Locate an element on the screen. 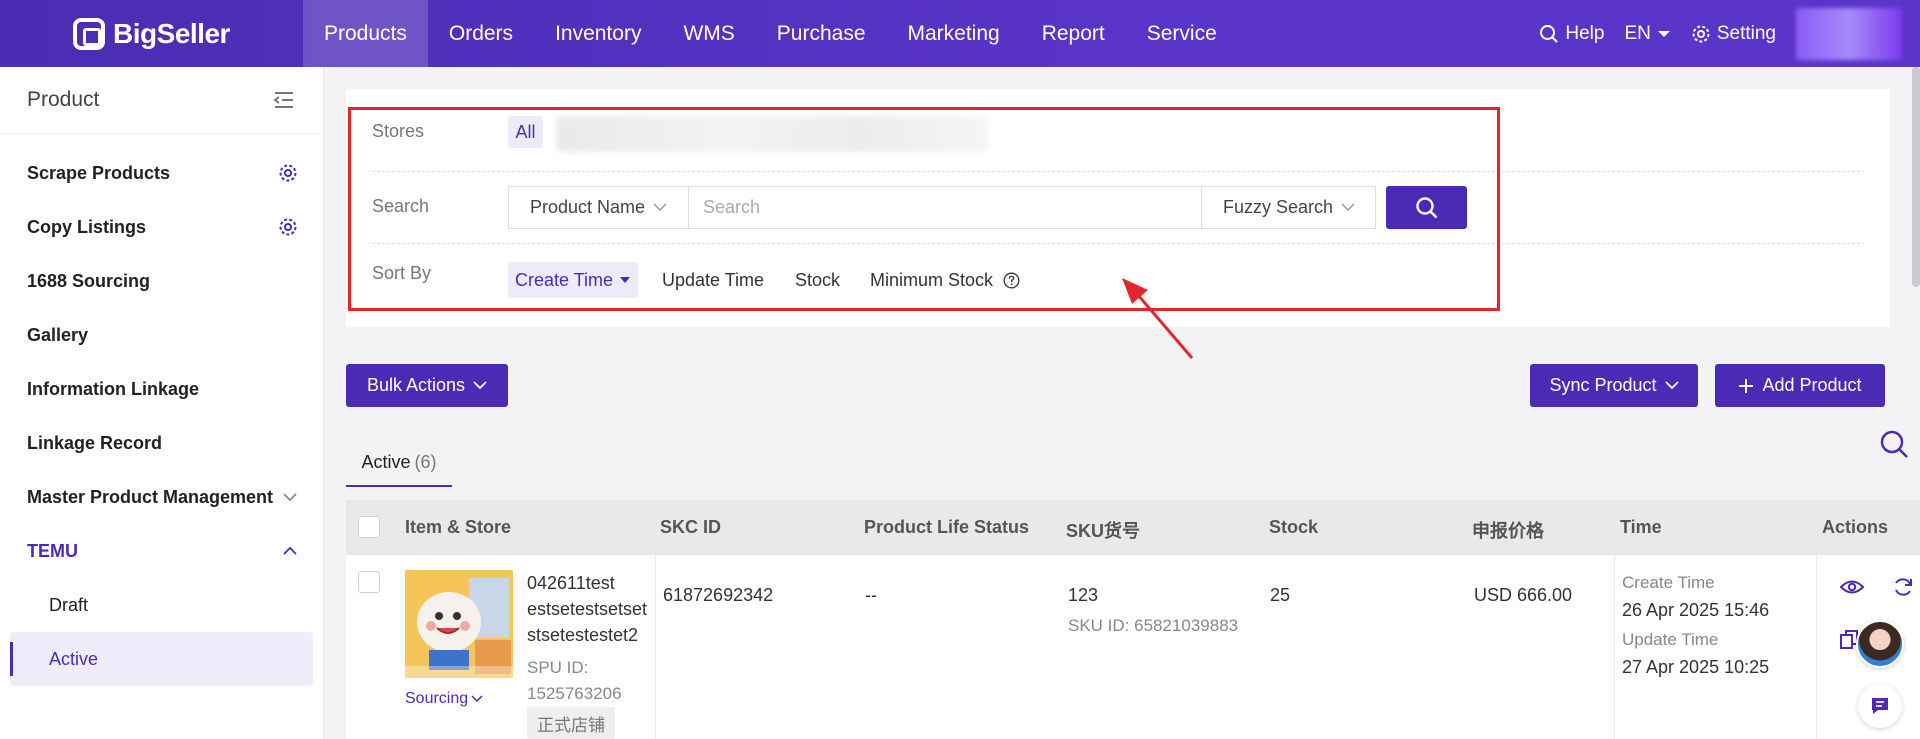  setting-link: Setting is located at coordinates (1733, 34).